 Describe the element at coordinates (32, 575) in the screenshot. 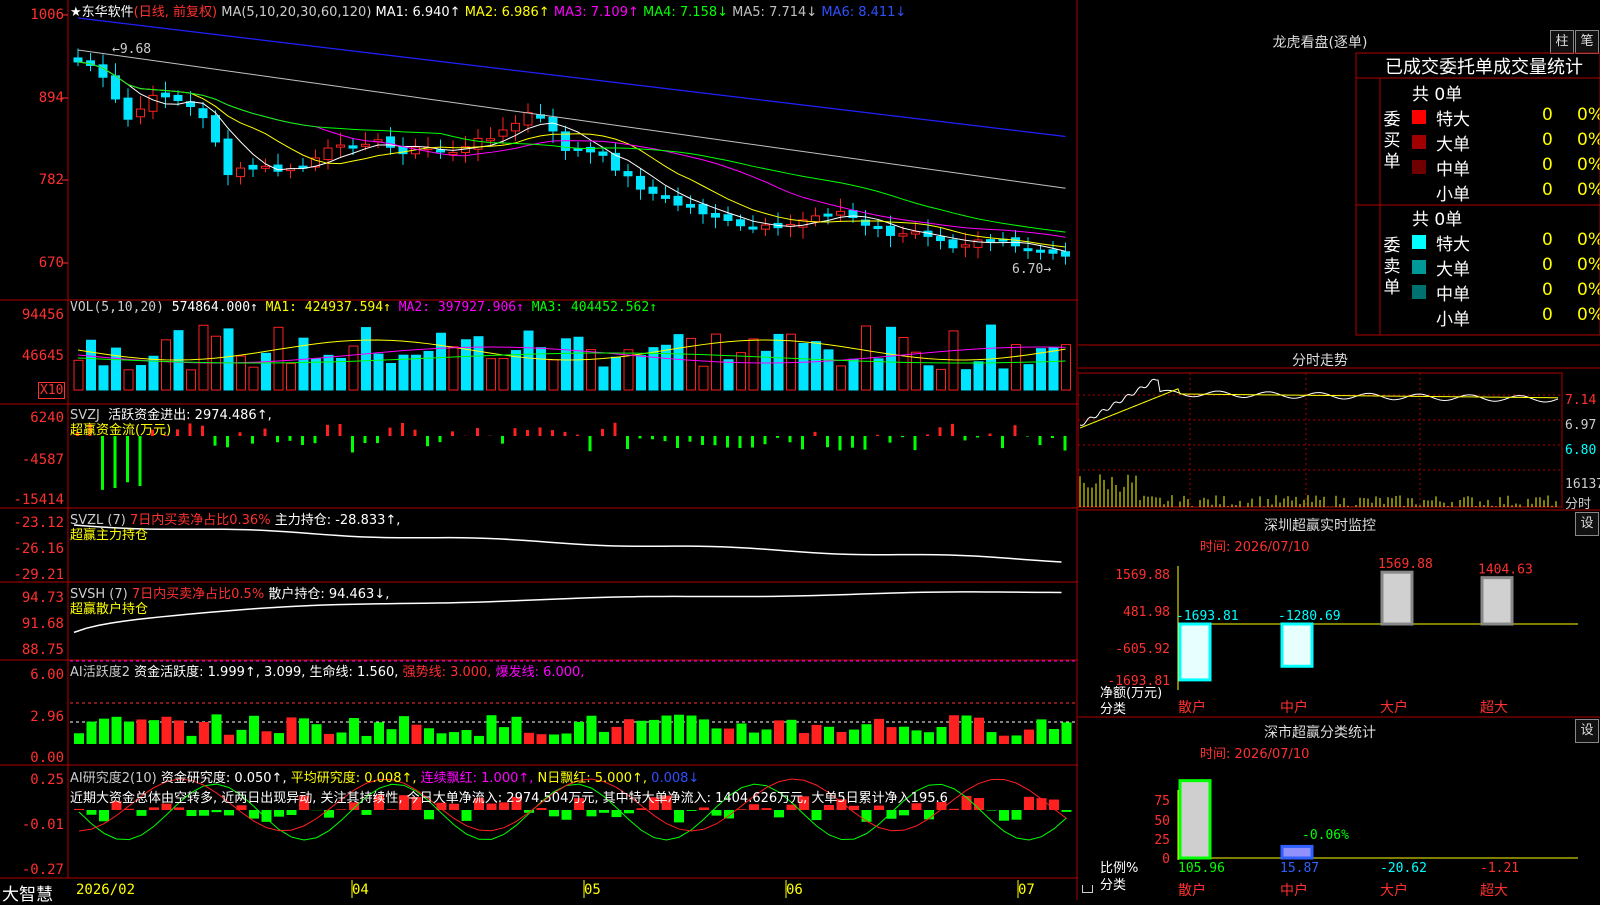

I see `svzl-tick: -29.21` at that location.